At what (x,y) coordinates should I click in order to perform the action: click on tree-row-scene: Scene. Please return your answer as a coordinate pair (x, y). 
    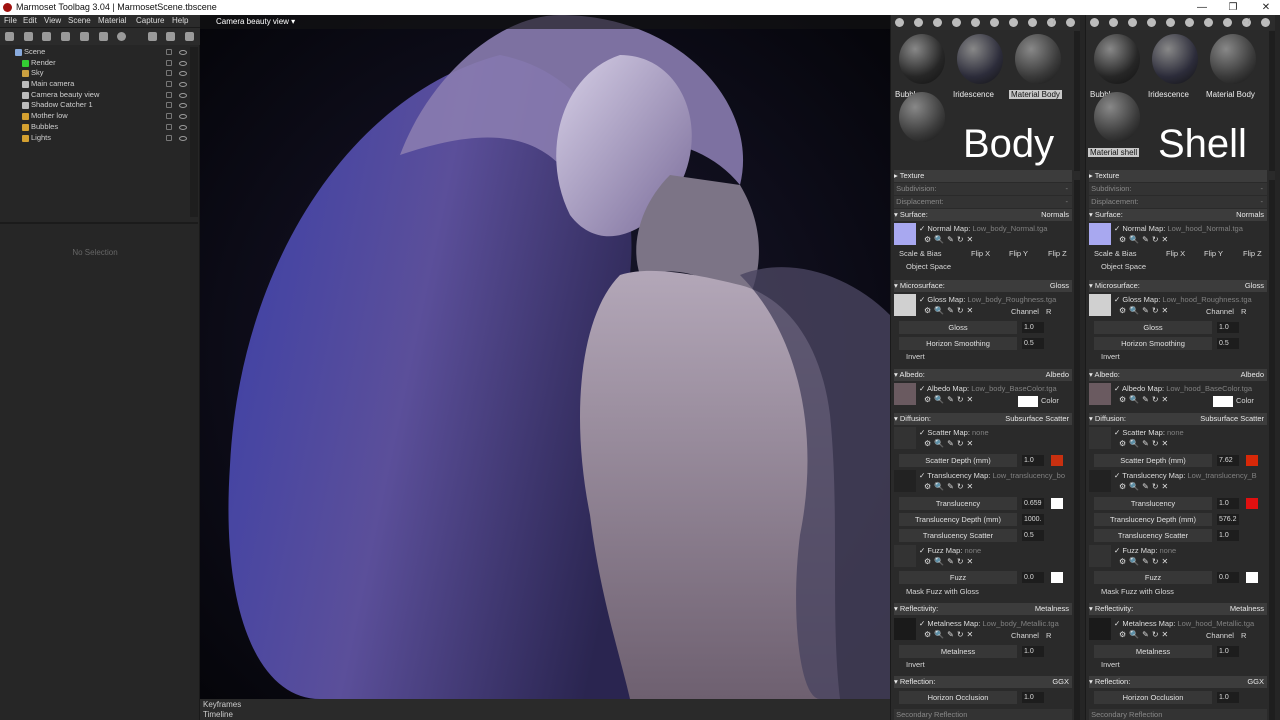
    Looking at the image, I should click on (95, 52).